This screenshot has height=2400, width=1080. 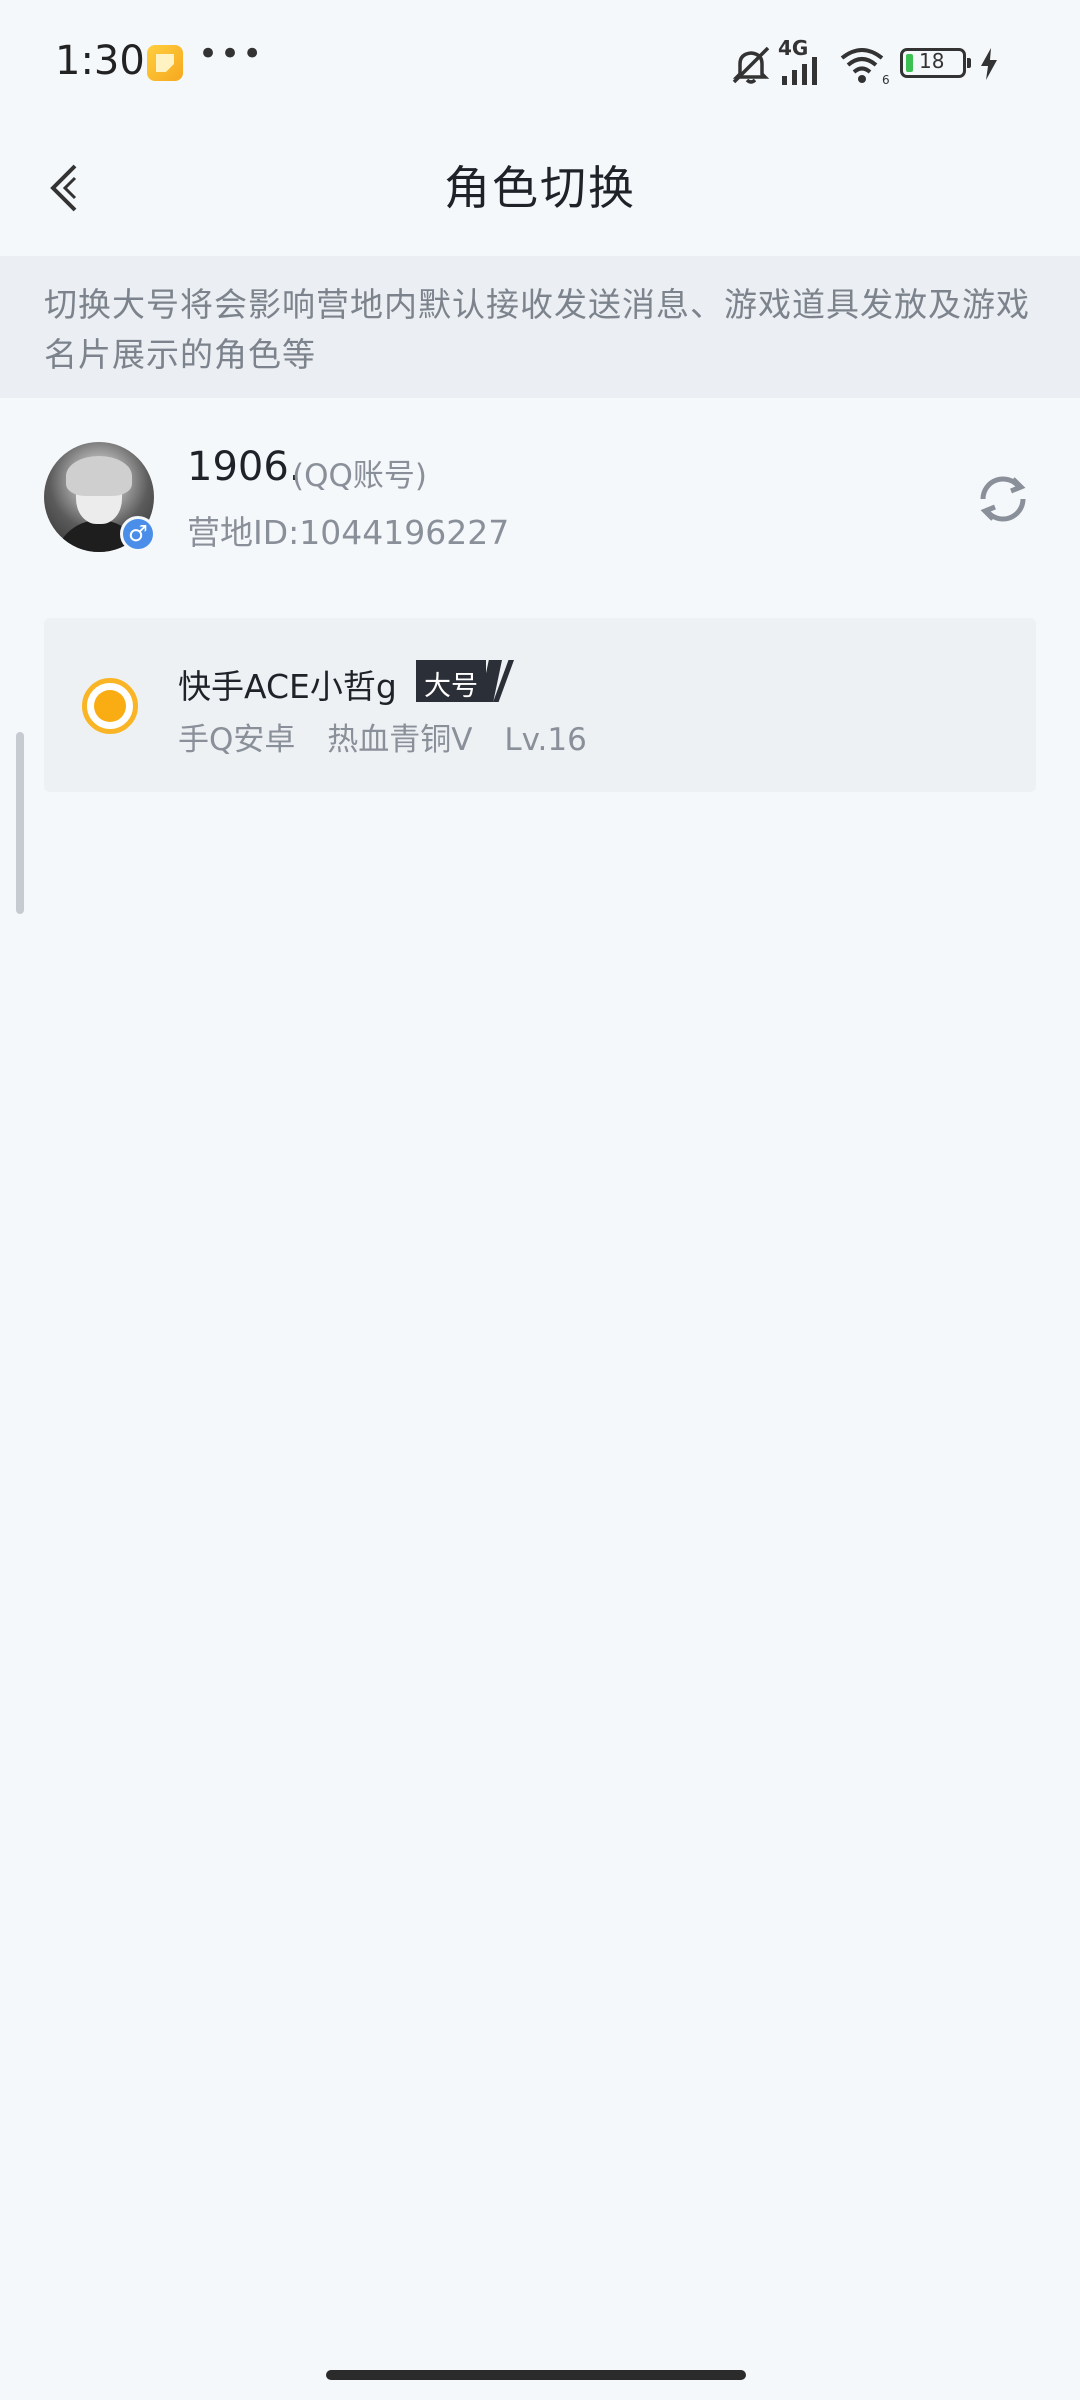 What do you see at coordinates (751, 65) in the screenshot?
I see `mute-icon` at bounding box center [751, 65].